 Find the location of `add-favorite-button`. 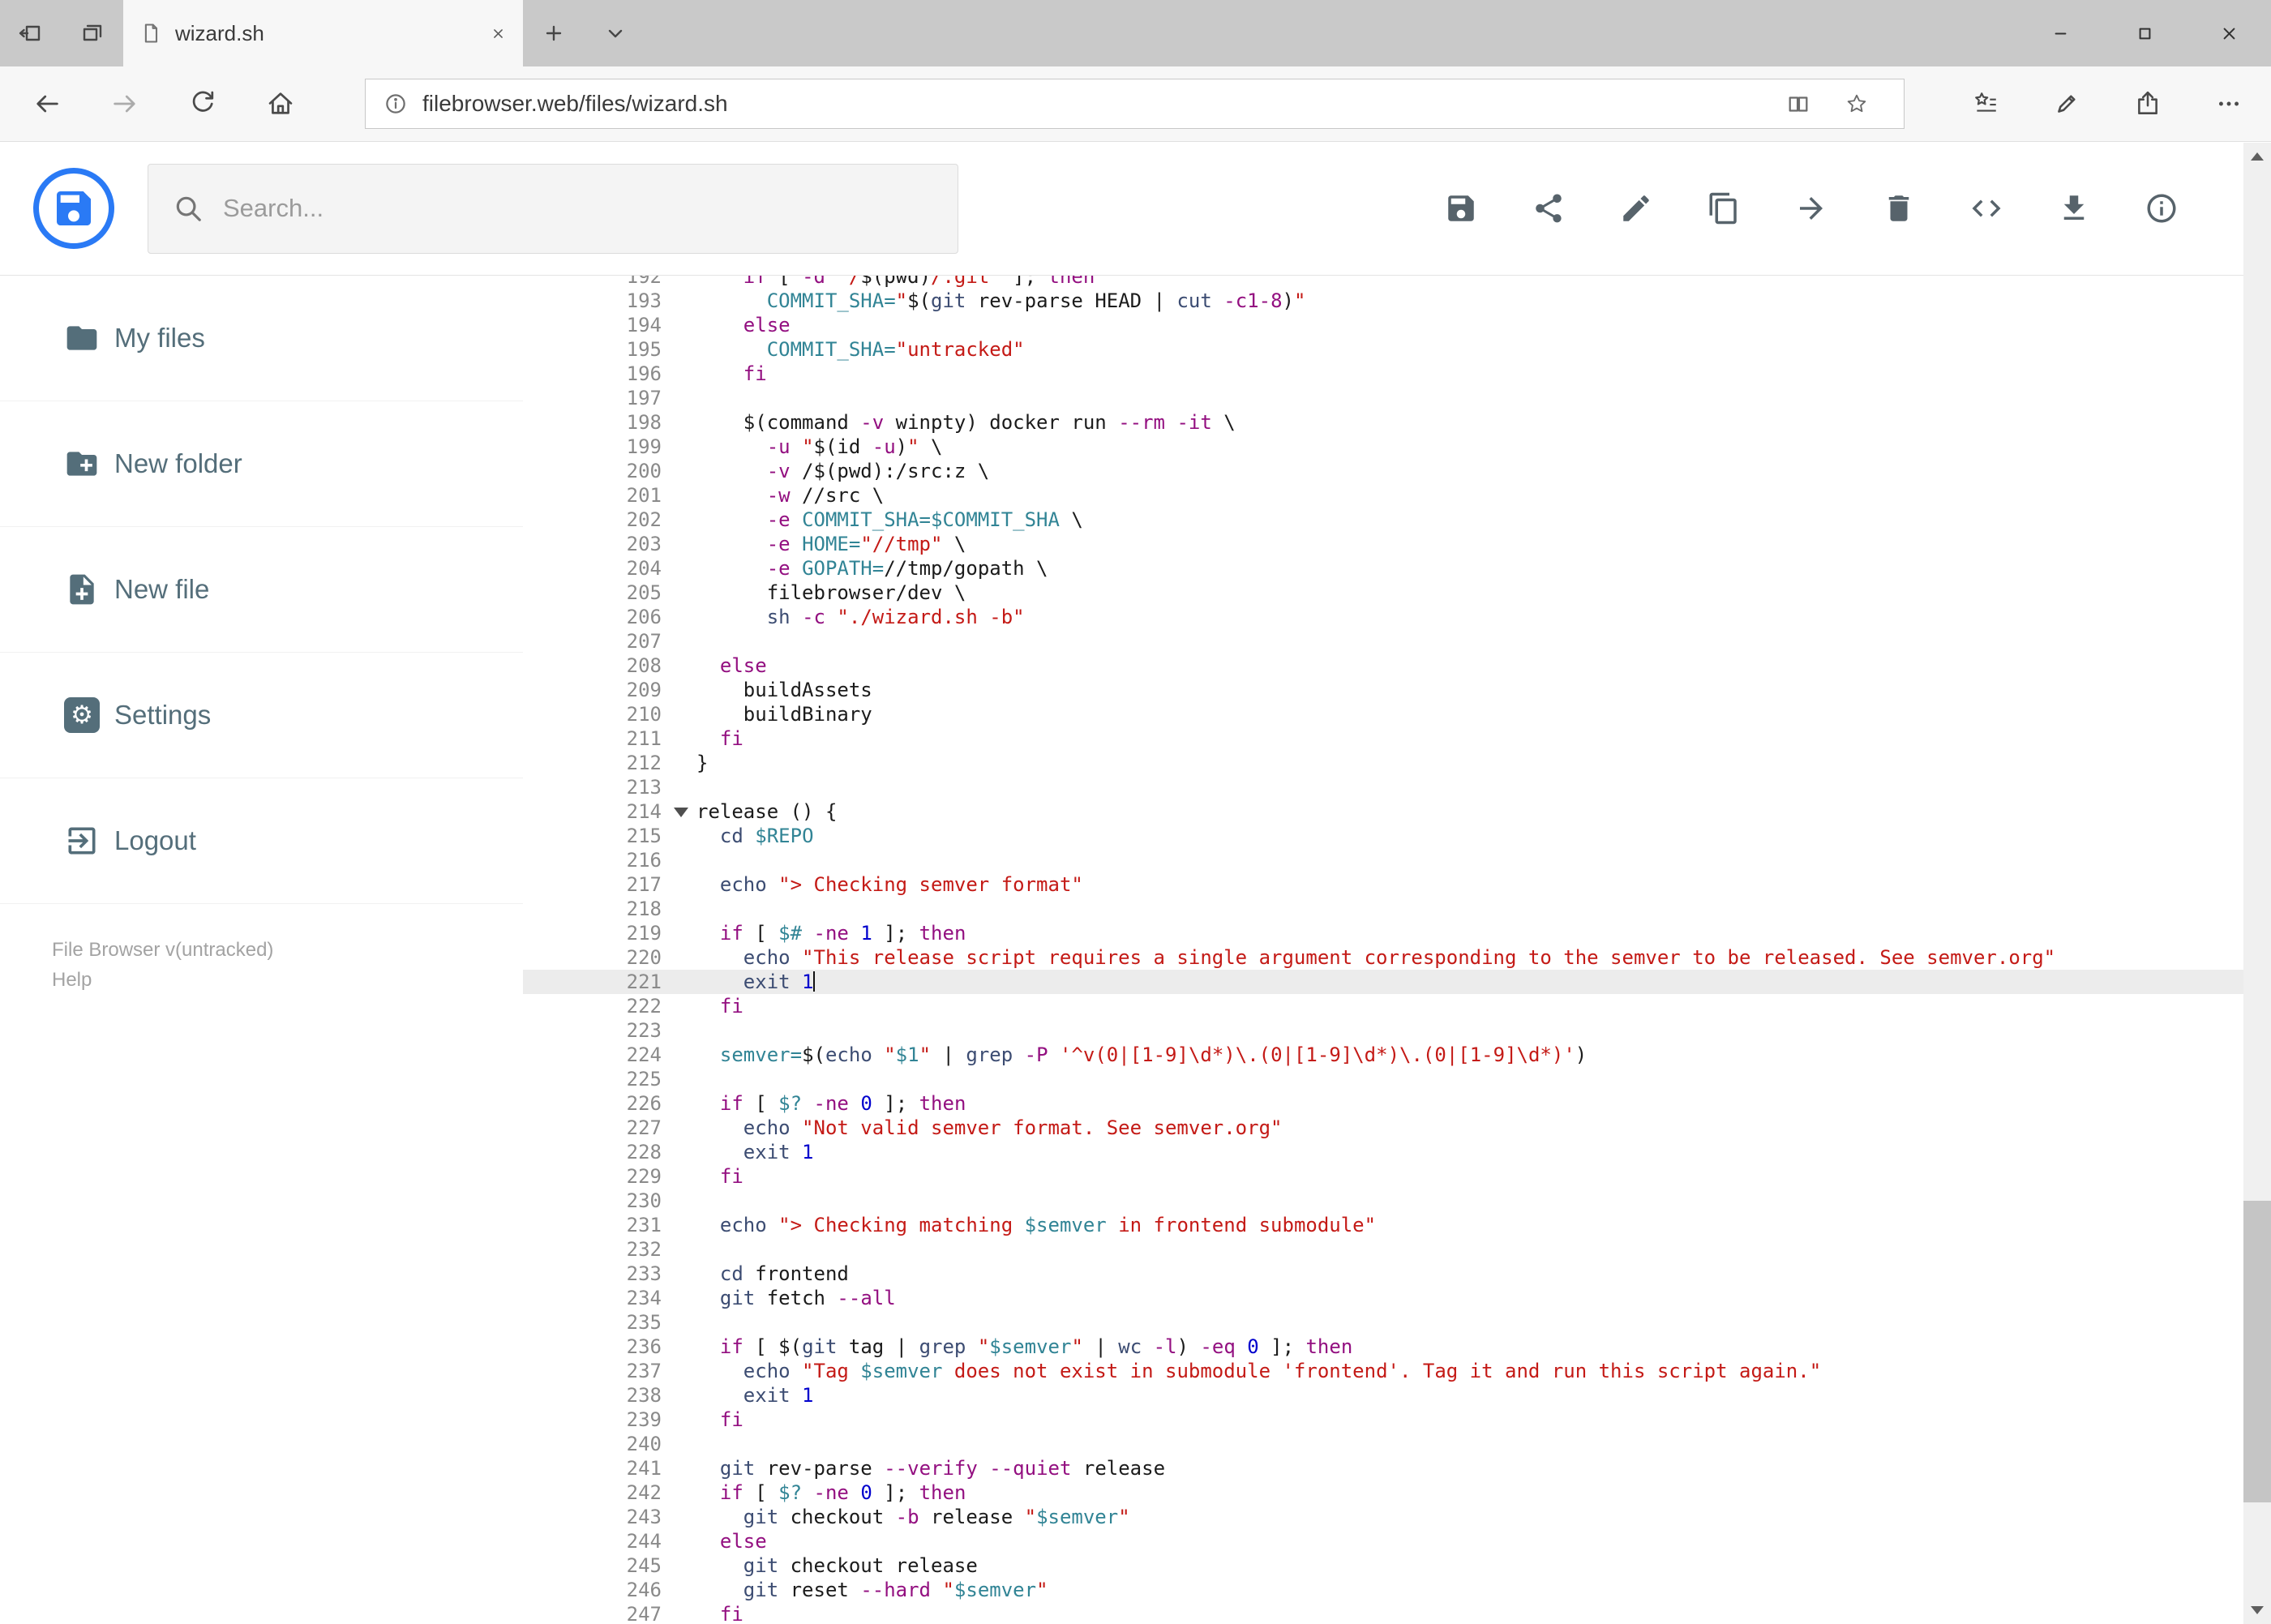

add-favorite-button is located at coordinates (1857, 104).